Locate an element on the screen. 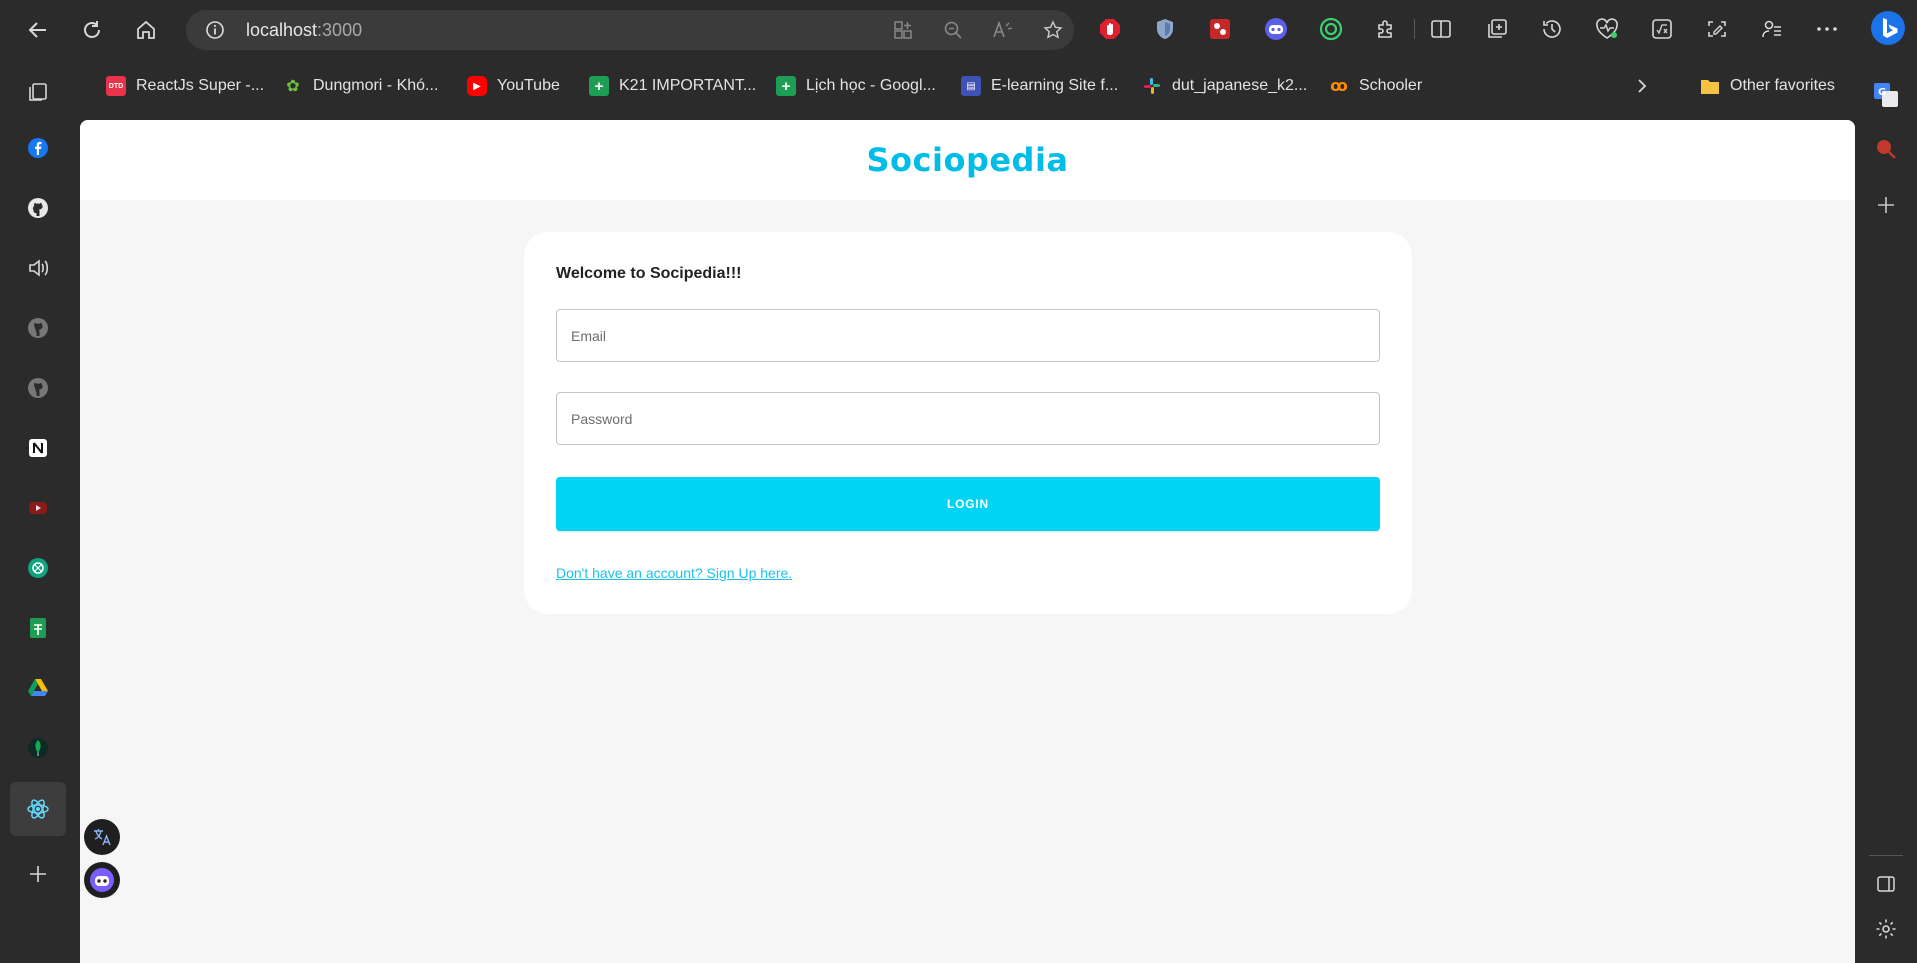 The width and height of the screenshot is (1917, 963). url-port: :3000 is located at coordinates (340, 30).